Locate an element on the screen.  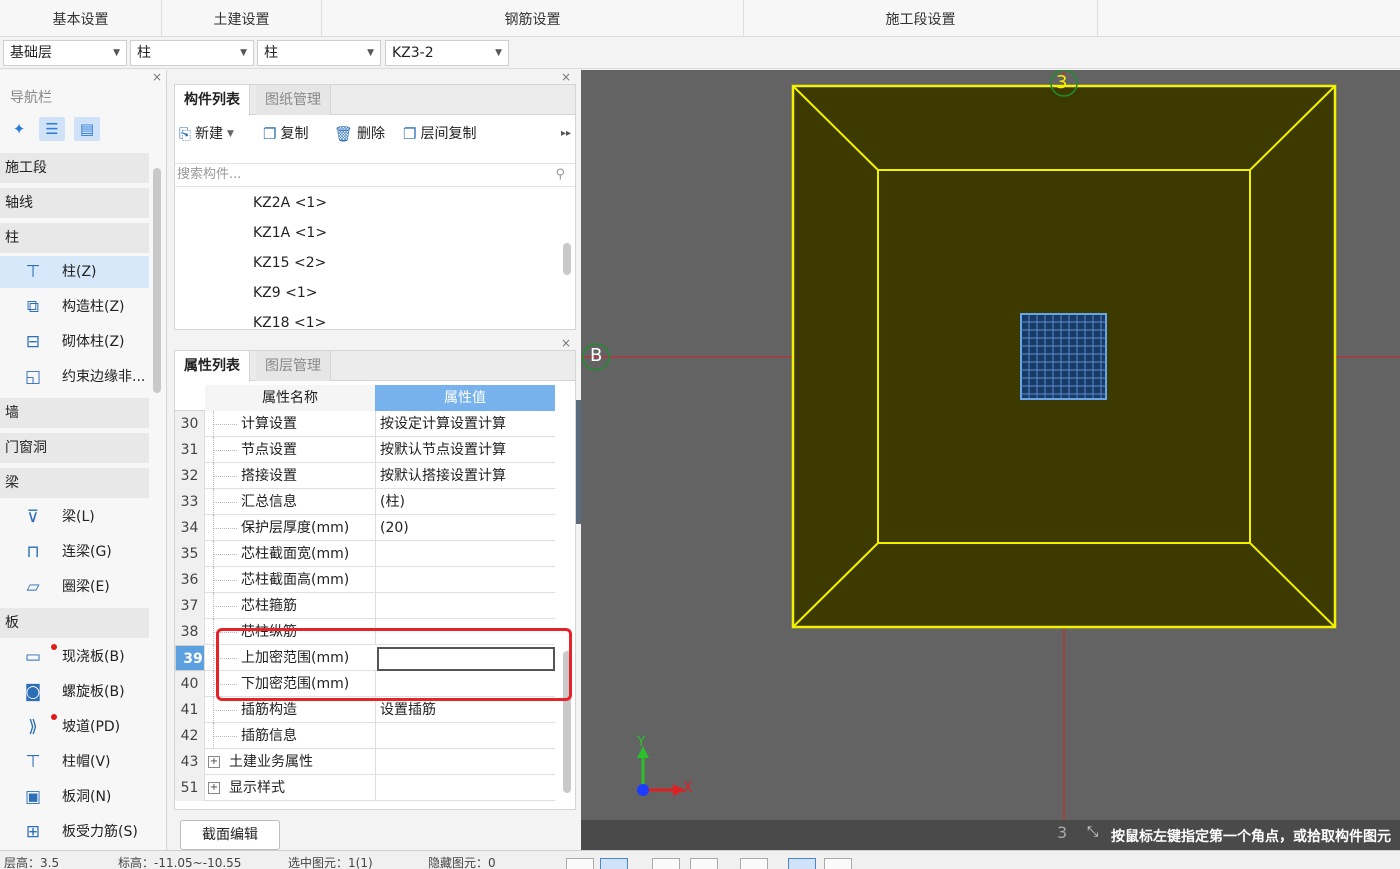
snap-angle-button is located at coordinates (838, 863).